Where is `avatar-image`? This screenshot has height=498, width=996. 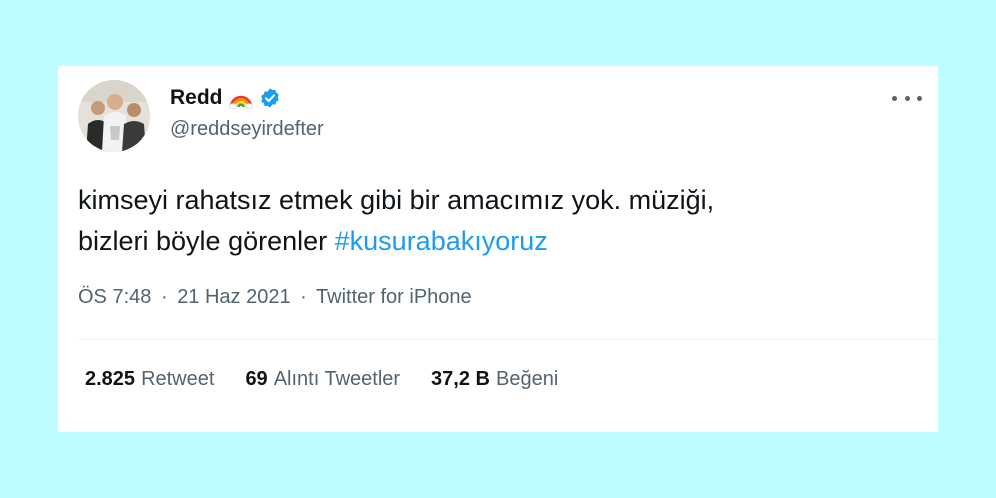
avatar-image is located at coordinates (114, 116).